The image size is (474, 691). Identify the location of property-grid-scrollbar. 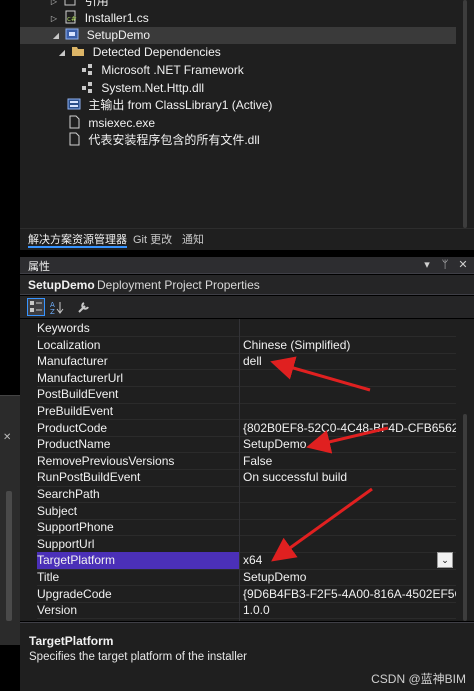
(465, 470).